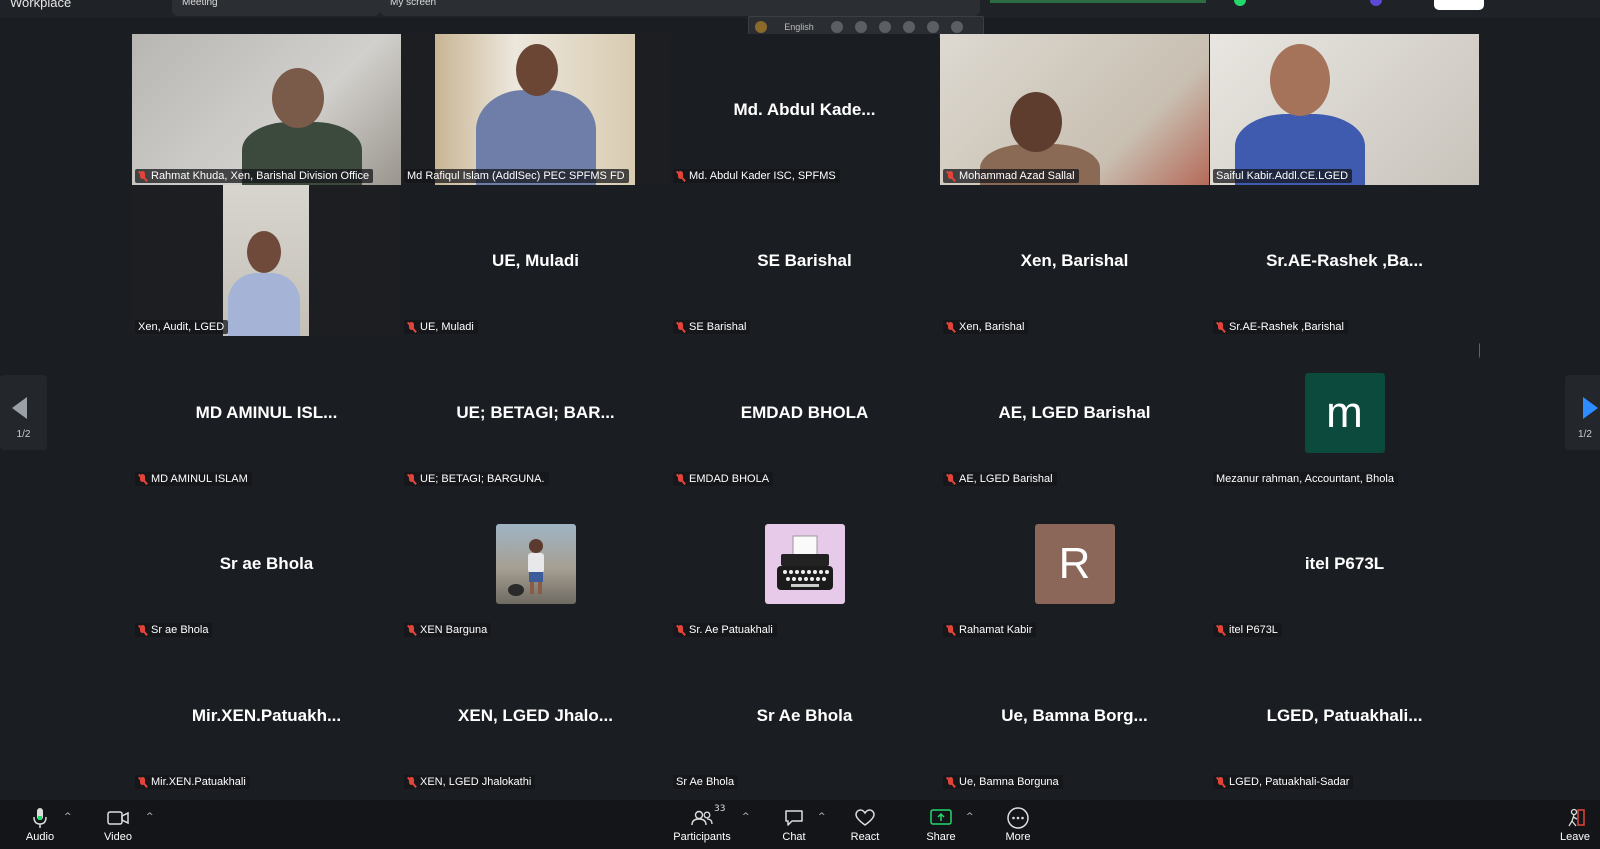  I want to click on chat-button: Chat, so click(794, 825).